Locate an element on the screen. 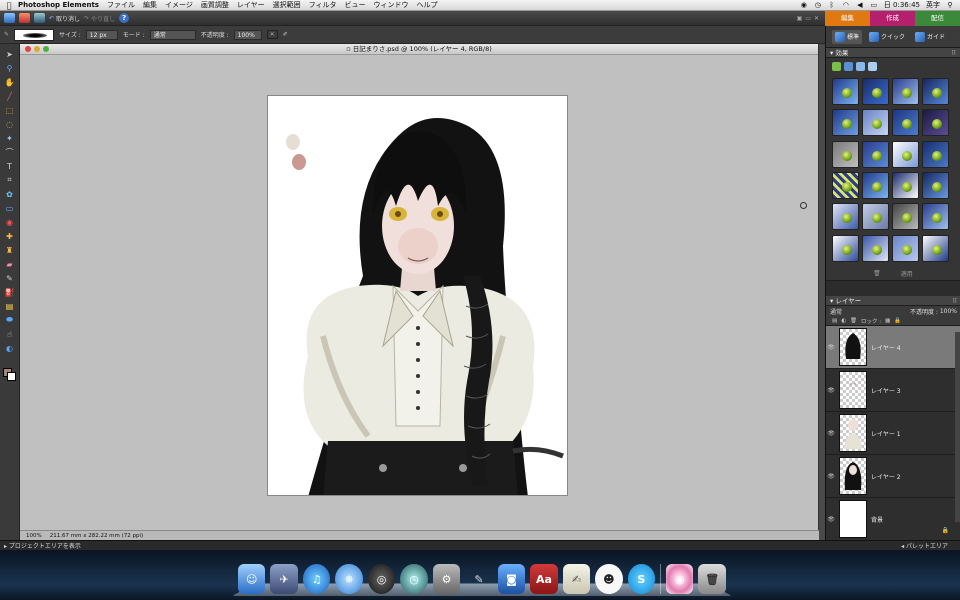 This screenshot has height=600, width=960. gradient-tool-icon: ▤ is located at coordinates (10, 306).